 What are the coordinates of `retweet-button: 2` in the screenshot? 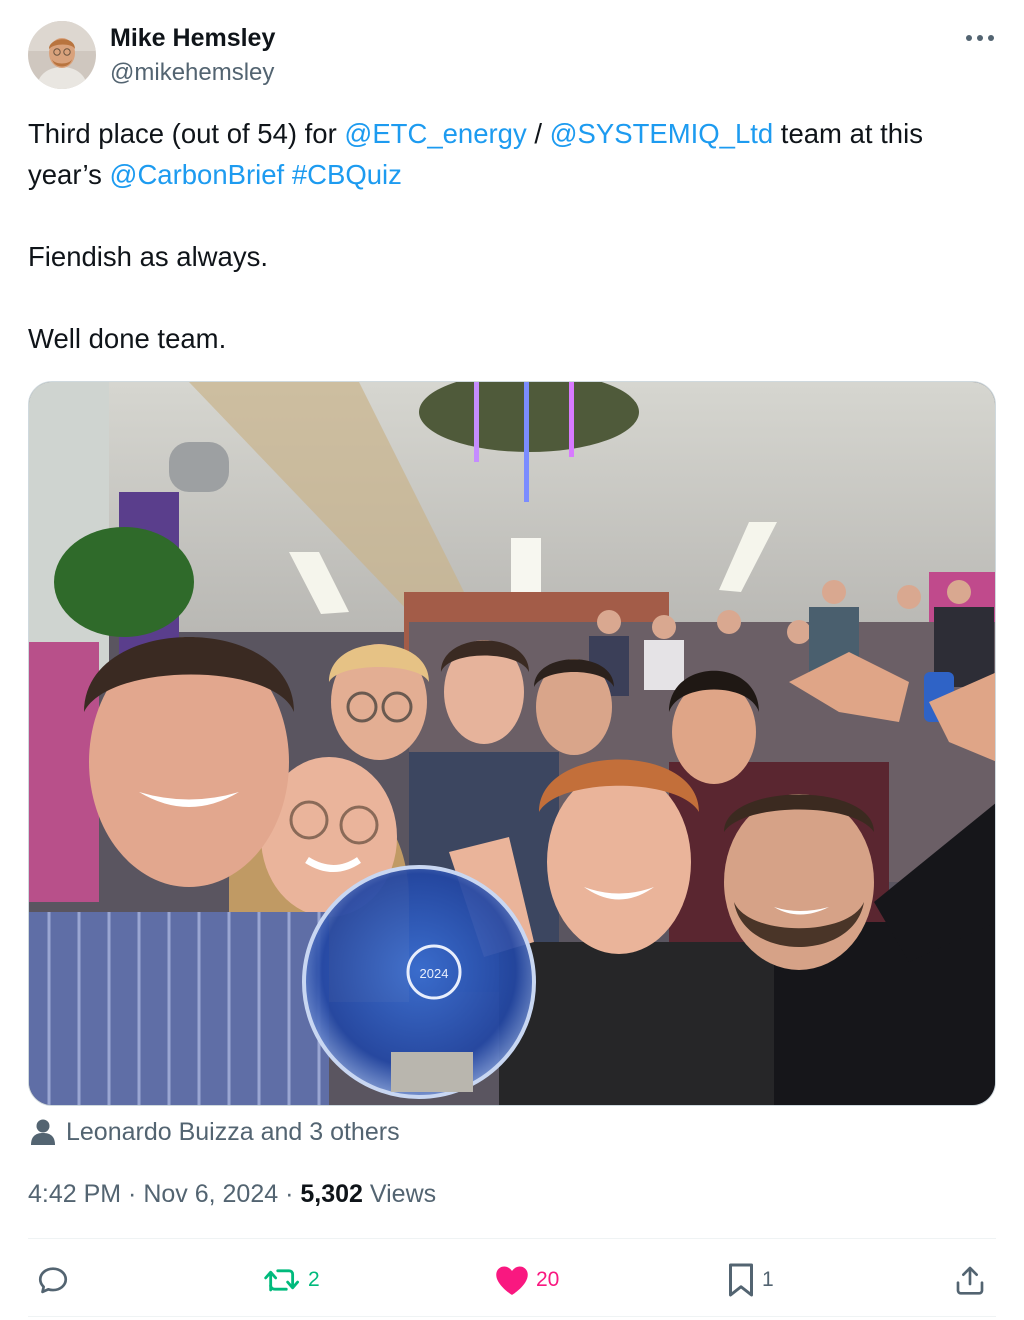 It's located at (291, 1280).